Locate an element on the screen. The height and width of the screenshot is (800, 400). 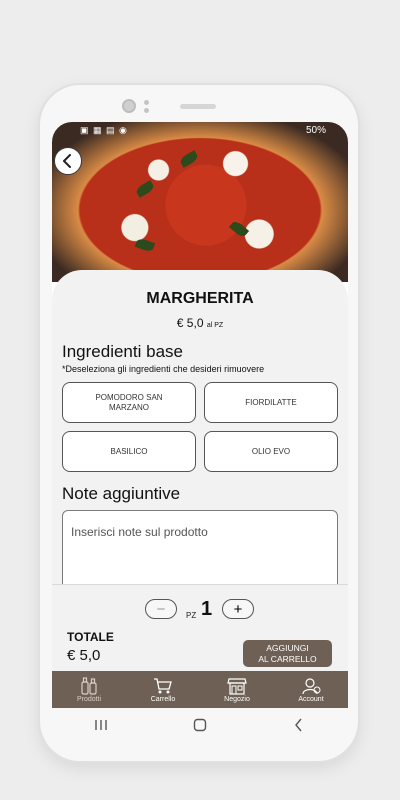
notes-placeholder: Inserisci note sul prodotto is located at coordinates (139, 532).